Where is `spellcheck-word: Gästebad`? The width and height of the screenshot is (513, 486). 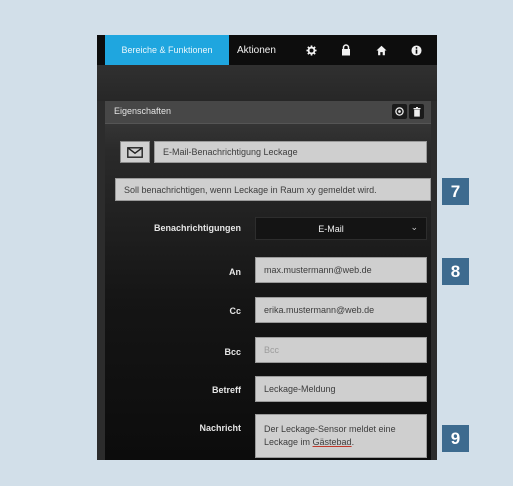 spellcheck-word: Gästebad is located at coordinates (332, 442).